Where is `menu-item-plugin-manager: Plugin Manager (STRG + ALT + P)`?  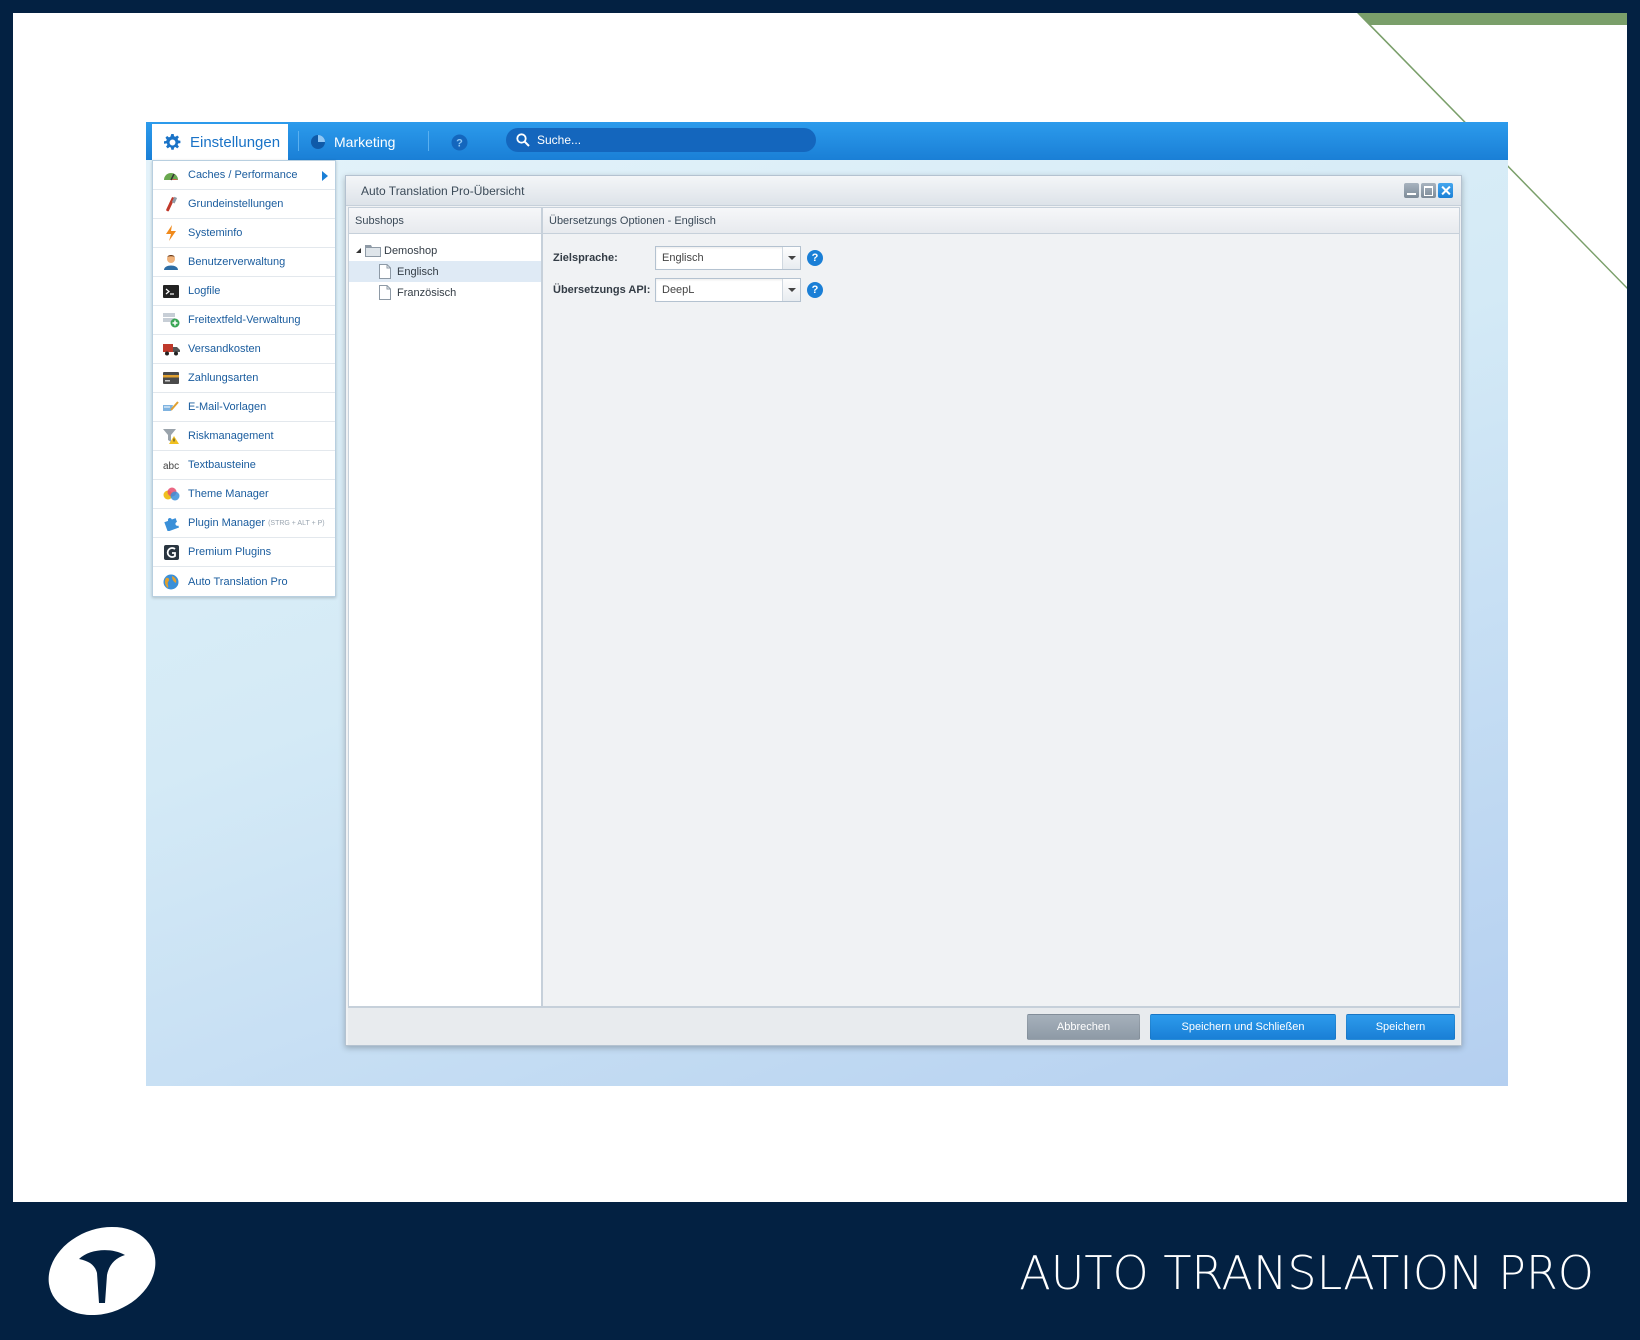 menu-item-plugin-manager: Plugin Manager (STRG + ALT + P) is located at coordinates (244, 523).